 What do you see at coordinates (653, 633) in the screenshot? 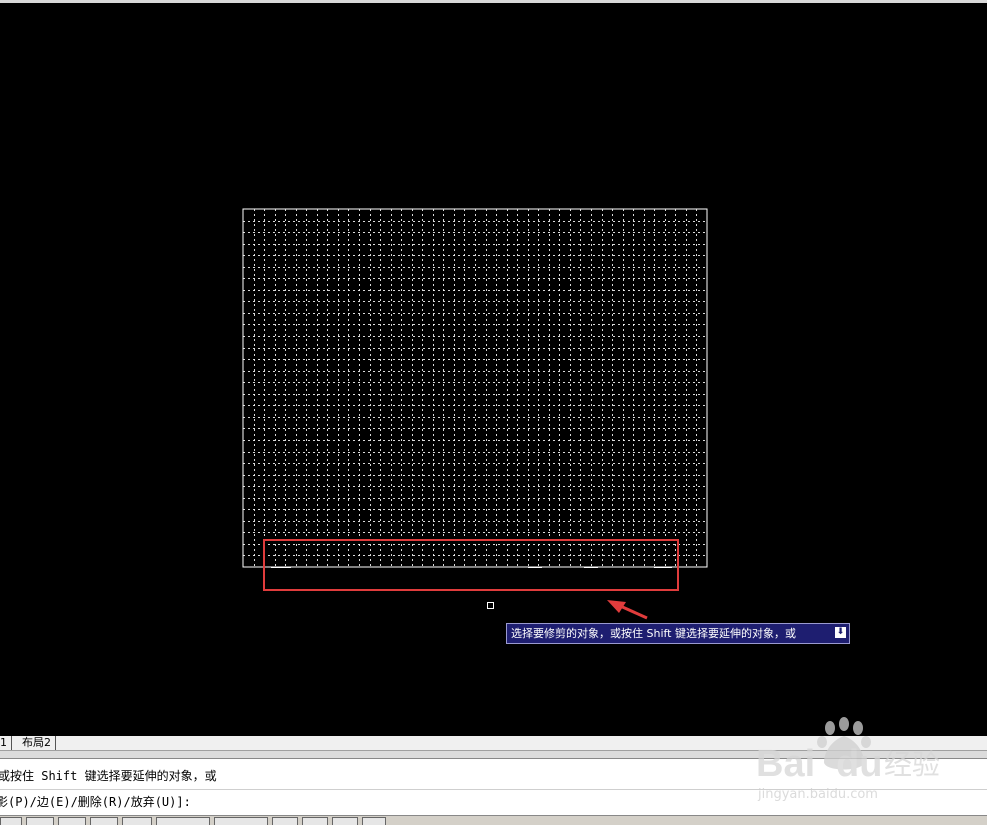
I see `tooltip-text: 选择要修剪的对象，或按住 Shift 键选择要延伸的对象，或` at bounding box center [653, 633].